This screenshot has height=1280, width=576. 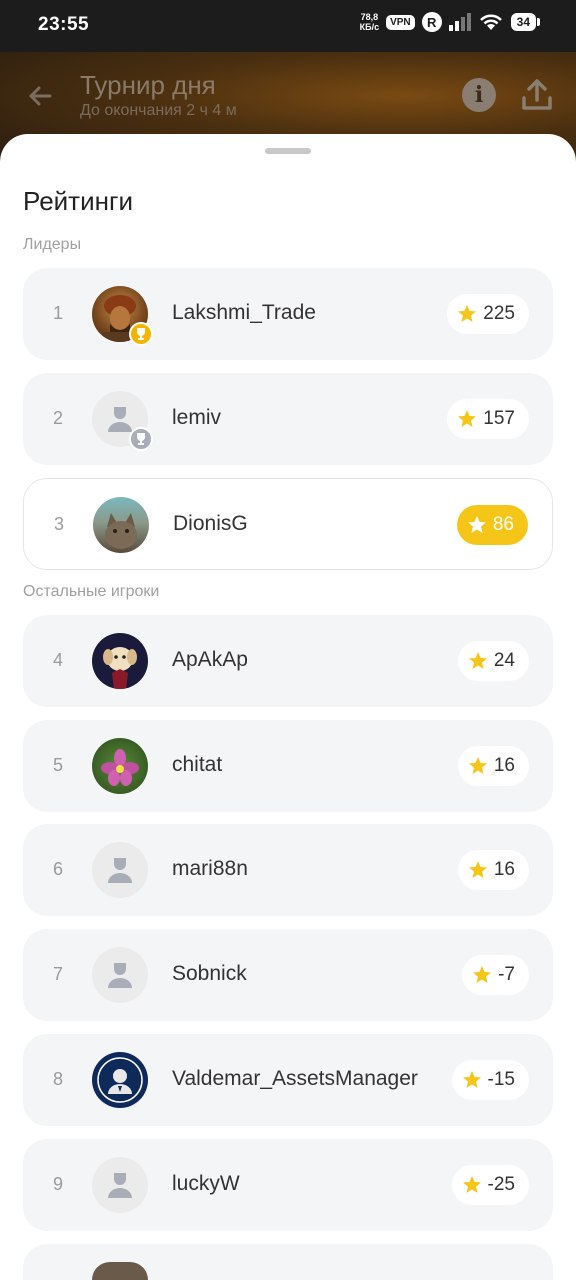 What do you see at coordinates (58, 313) in the screenshot?
I see `rank: 1` at bounding box center [58, 313].